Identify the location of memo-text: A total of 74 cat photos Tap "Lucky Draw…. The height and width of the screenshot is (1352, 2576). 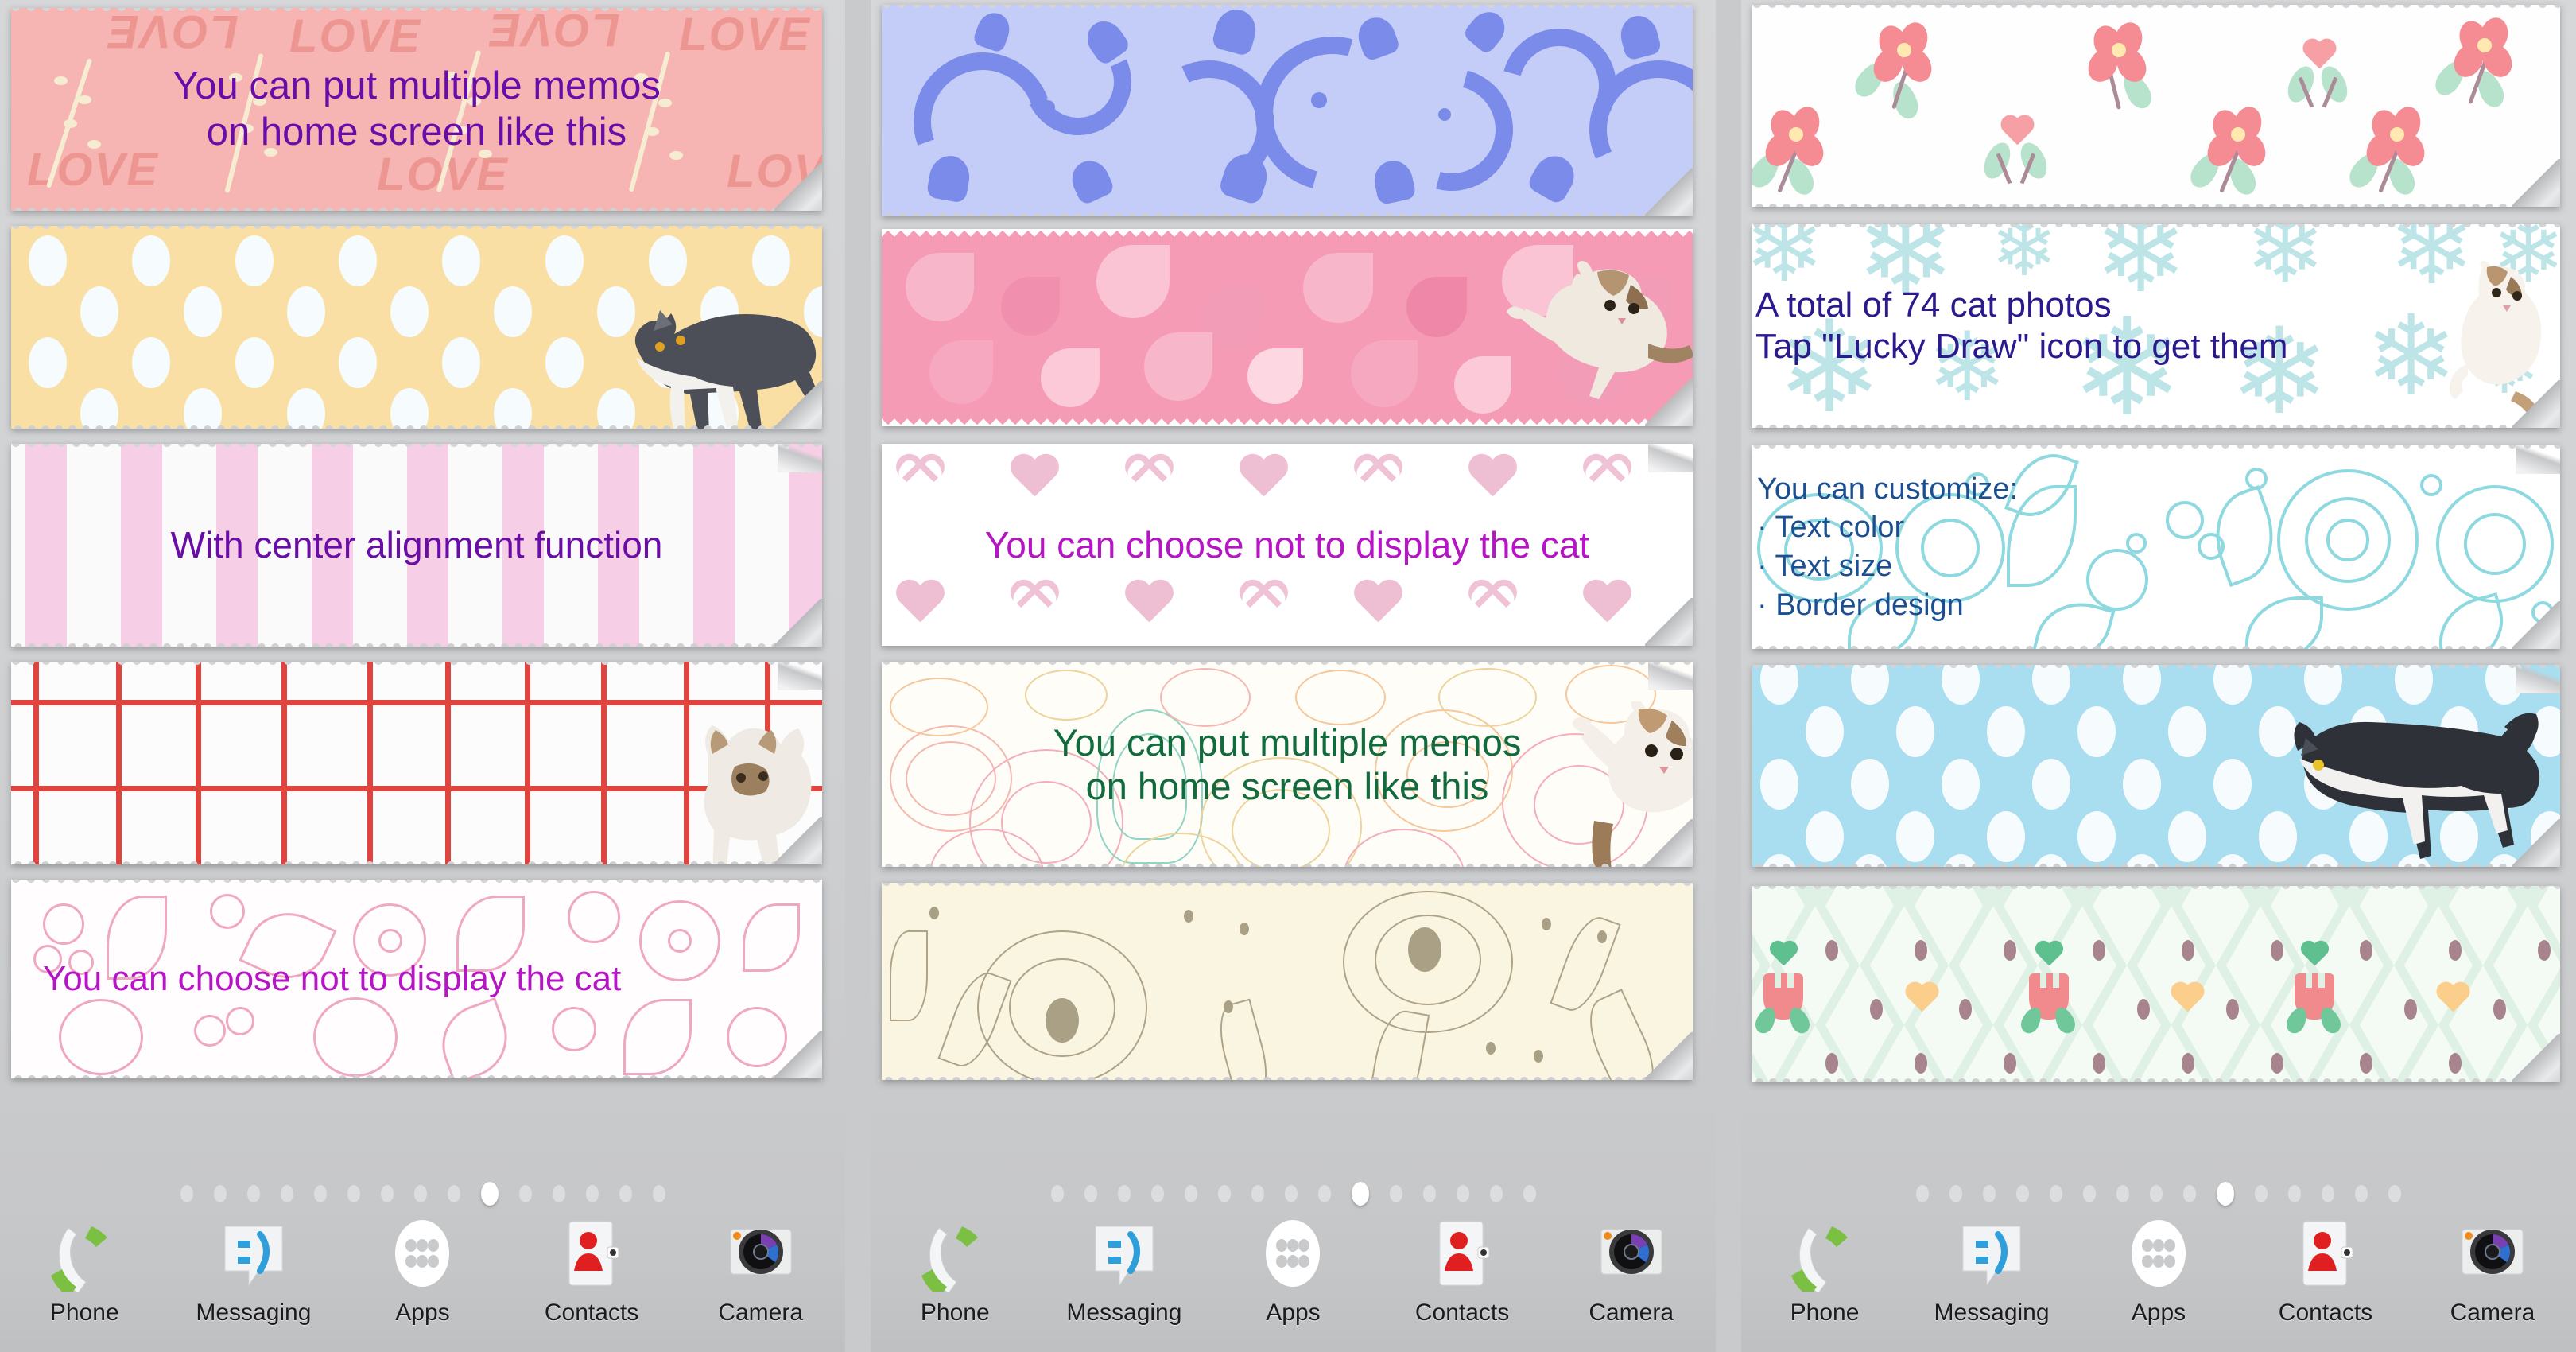
(2021, 326).